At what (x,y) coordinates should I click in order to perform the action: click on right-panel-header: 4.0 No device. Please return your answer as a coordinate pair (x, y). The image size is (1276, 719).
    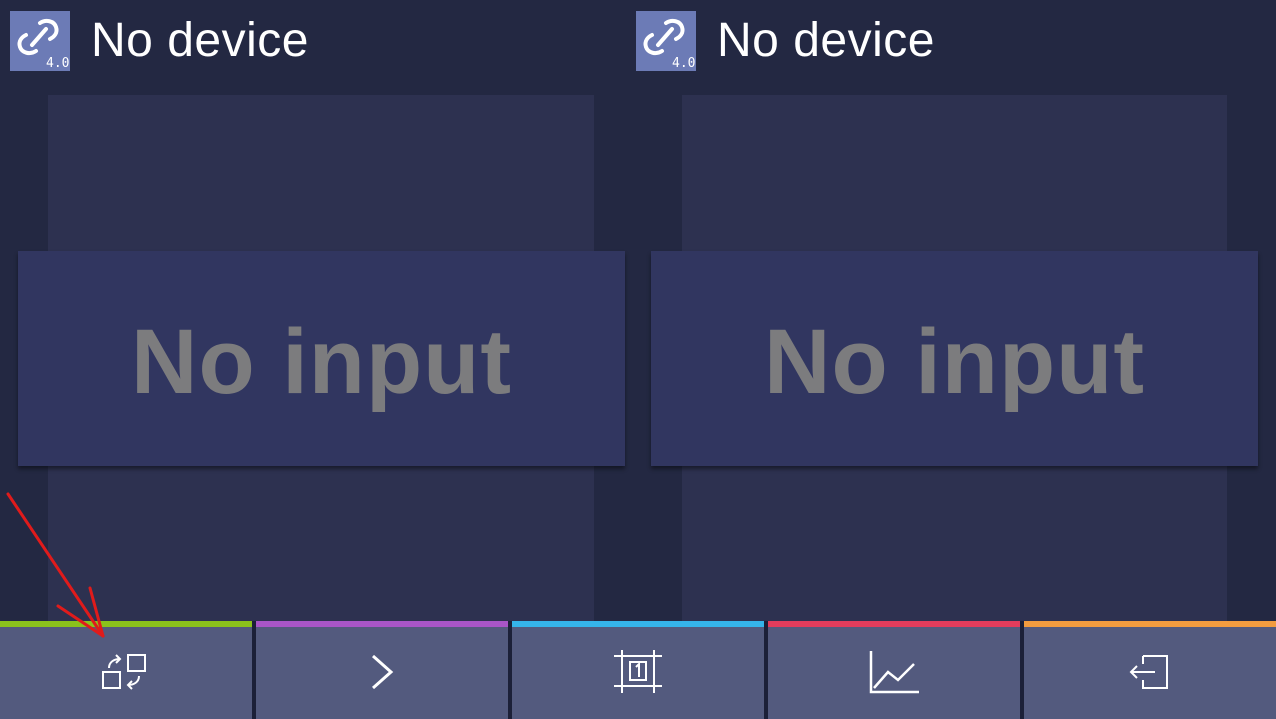
    Looking at the image, I should click on (785, 41).